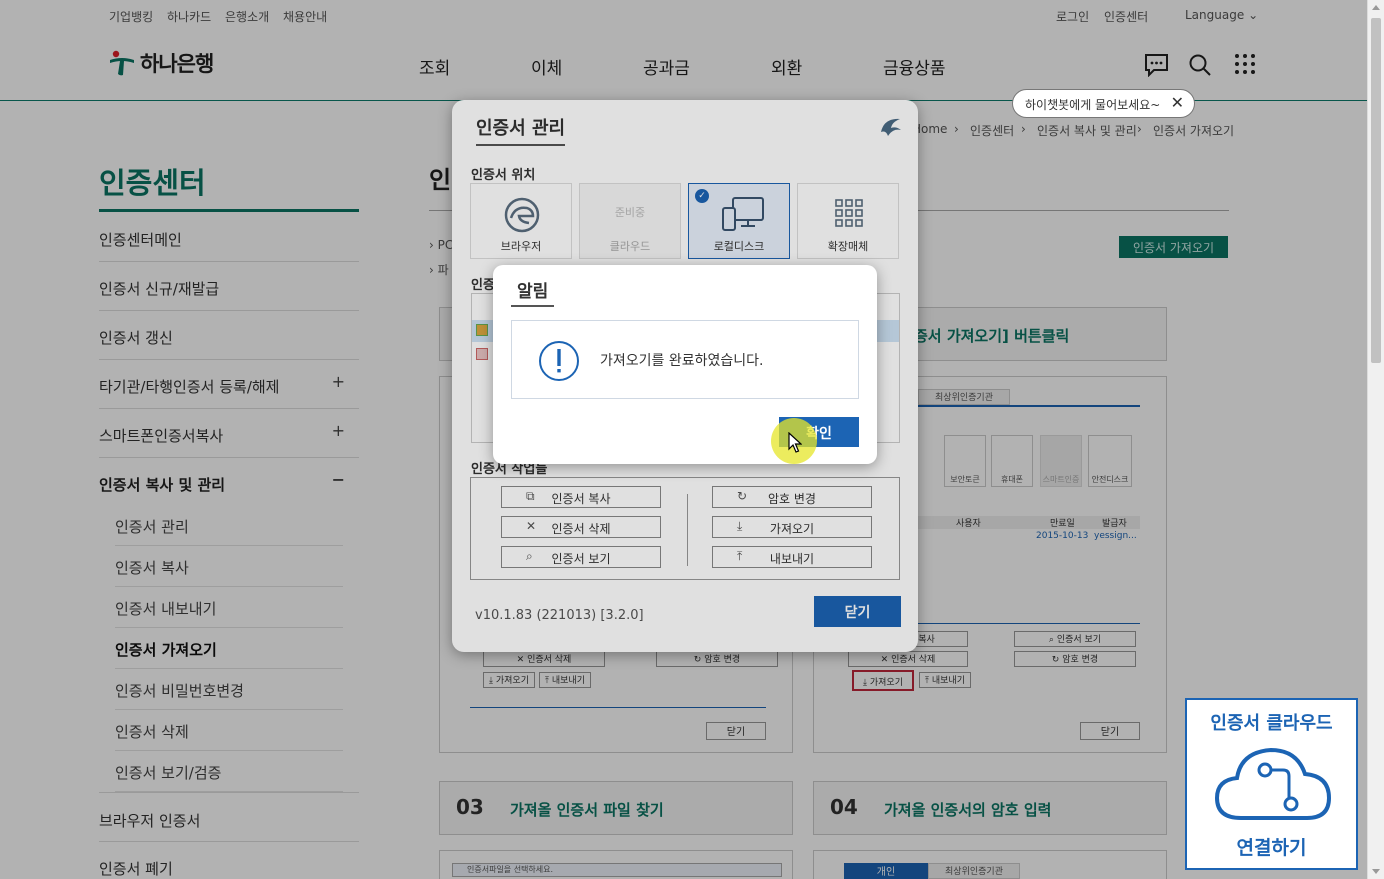  I want to click on alert-dialog: 알림 가져오기를 완료하였습니다. 확인, so click(685, 364).